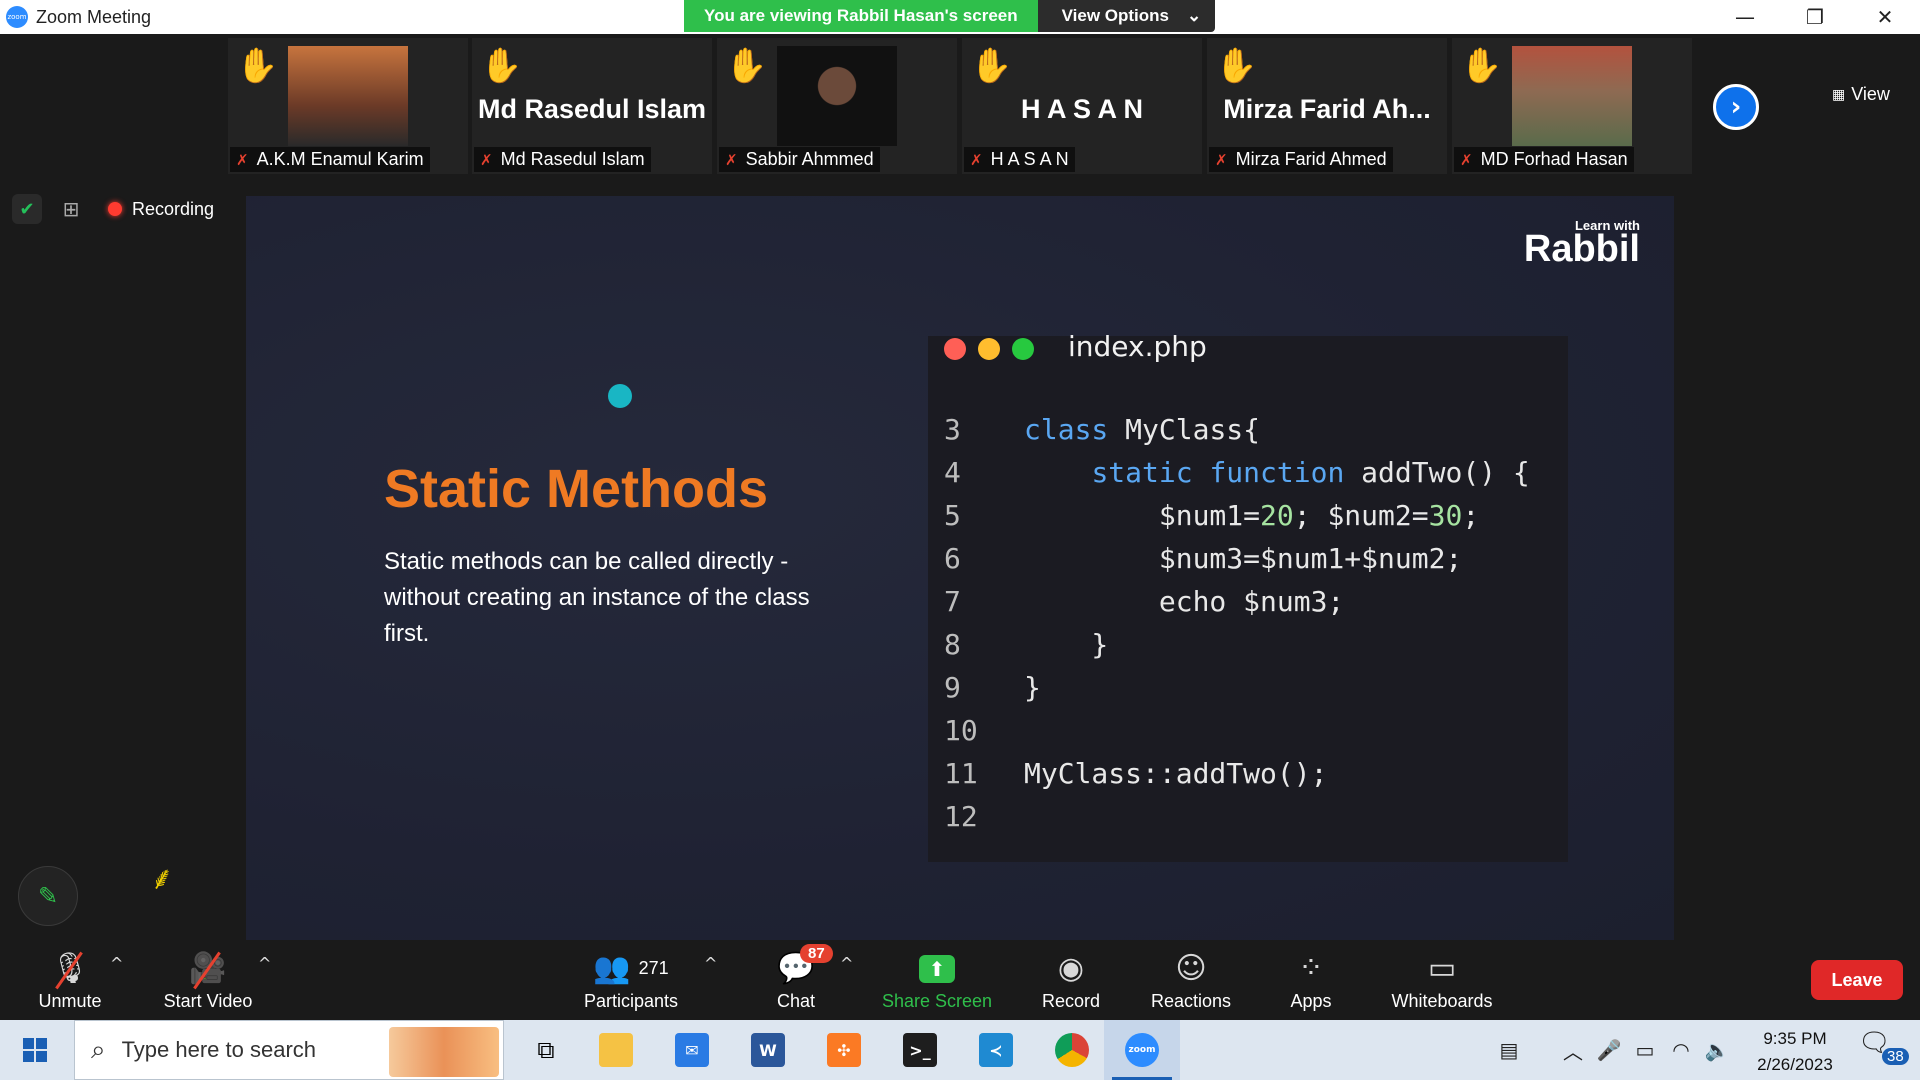 This screenshot has width=1920, height=1080. Describe the element at coordinates (1717, 1050) in the screenshot. I see `volume-icon: 🔈` at that location.